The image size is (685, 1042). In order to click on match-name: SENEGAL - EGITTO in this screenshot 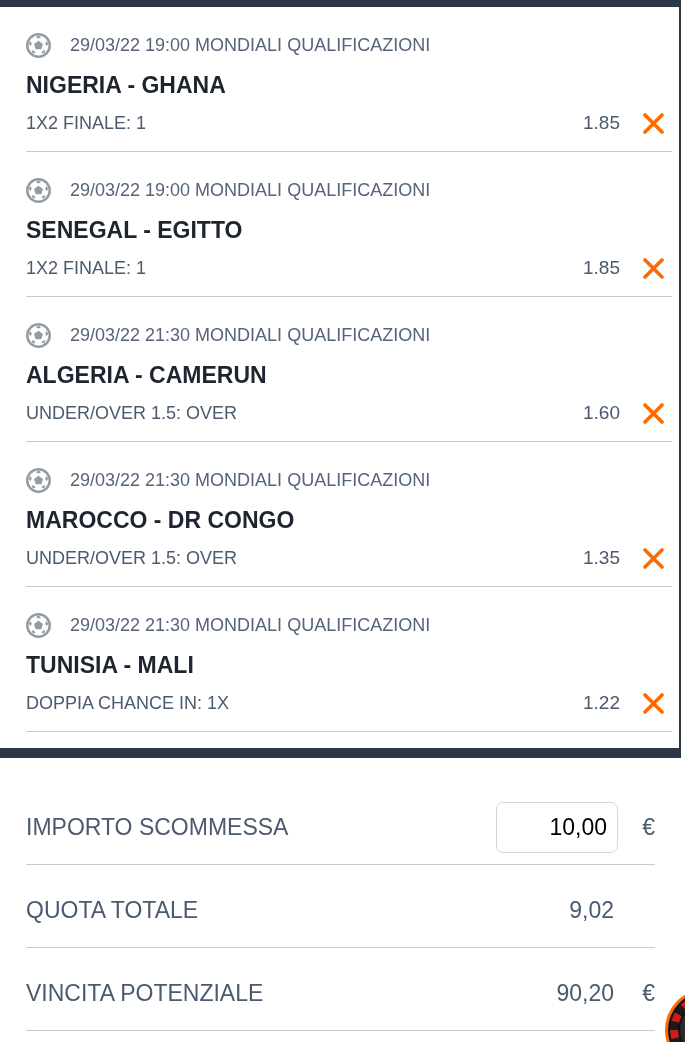, I will do `click(134, 230)`.